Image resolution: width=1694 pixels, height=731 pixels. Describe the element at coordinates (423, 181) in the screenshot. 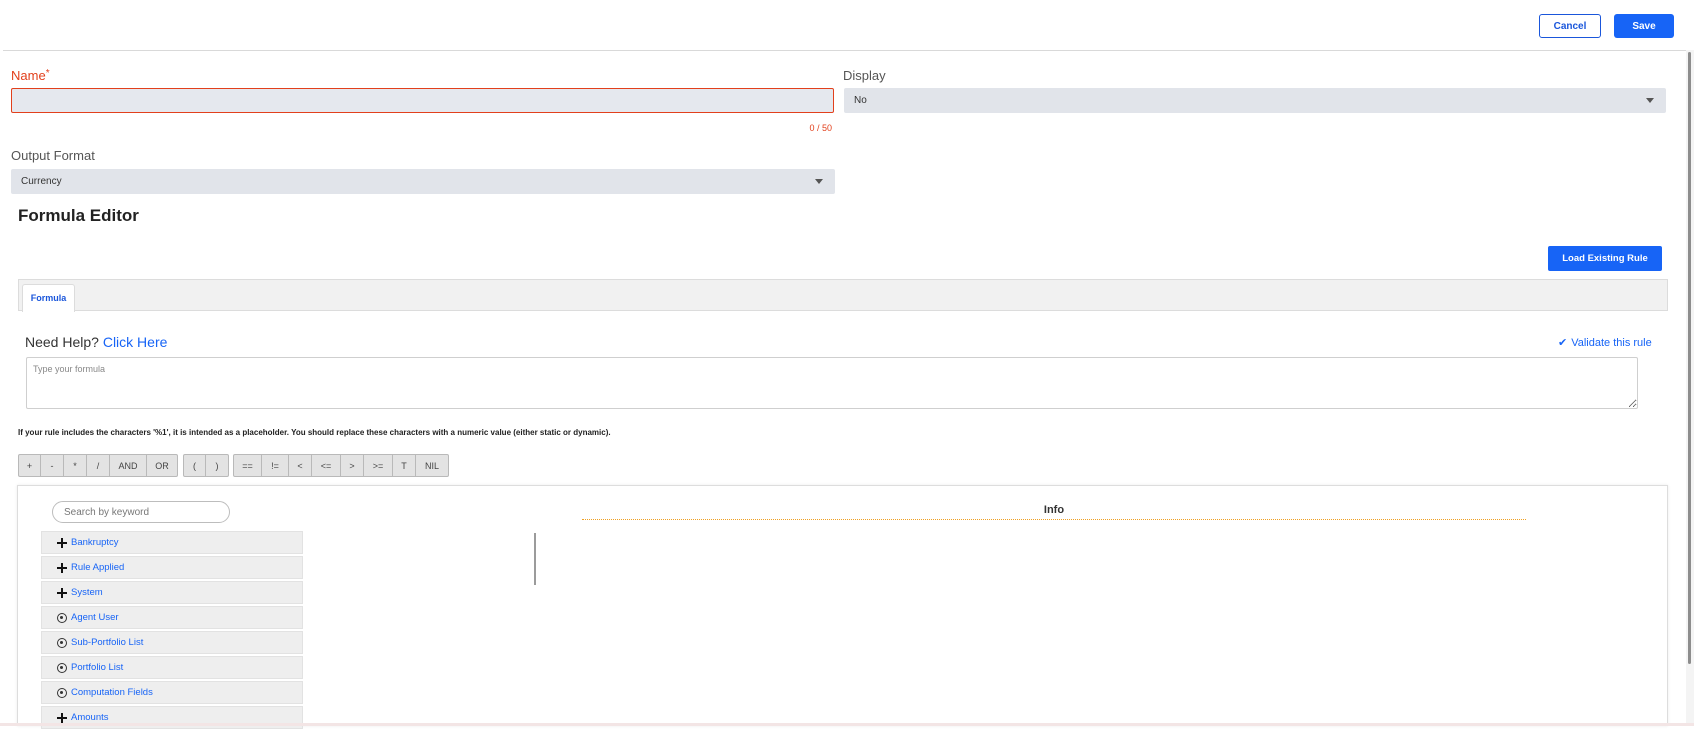

I see `output-format-select: Currency` at that location.